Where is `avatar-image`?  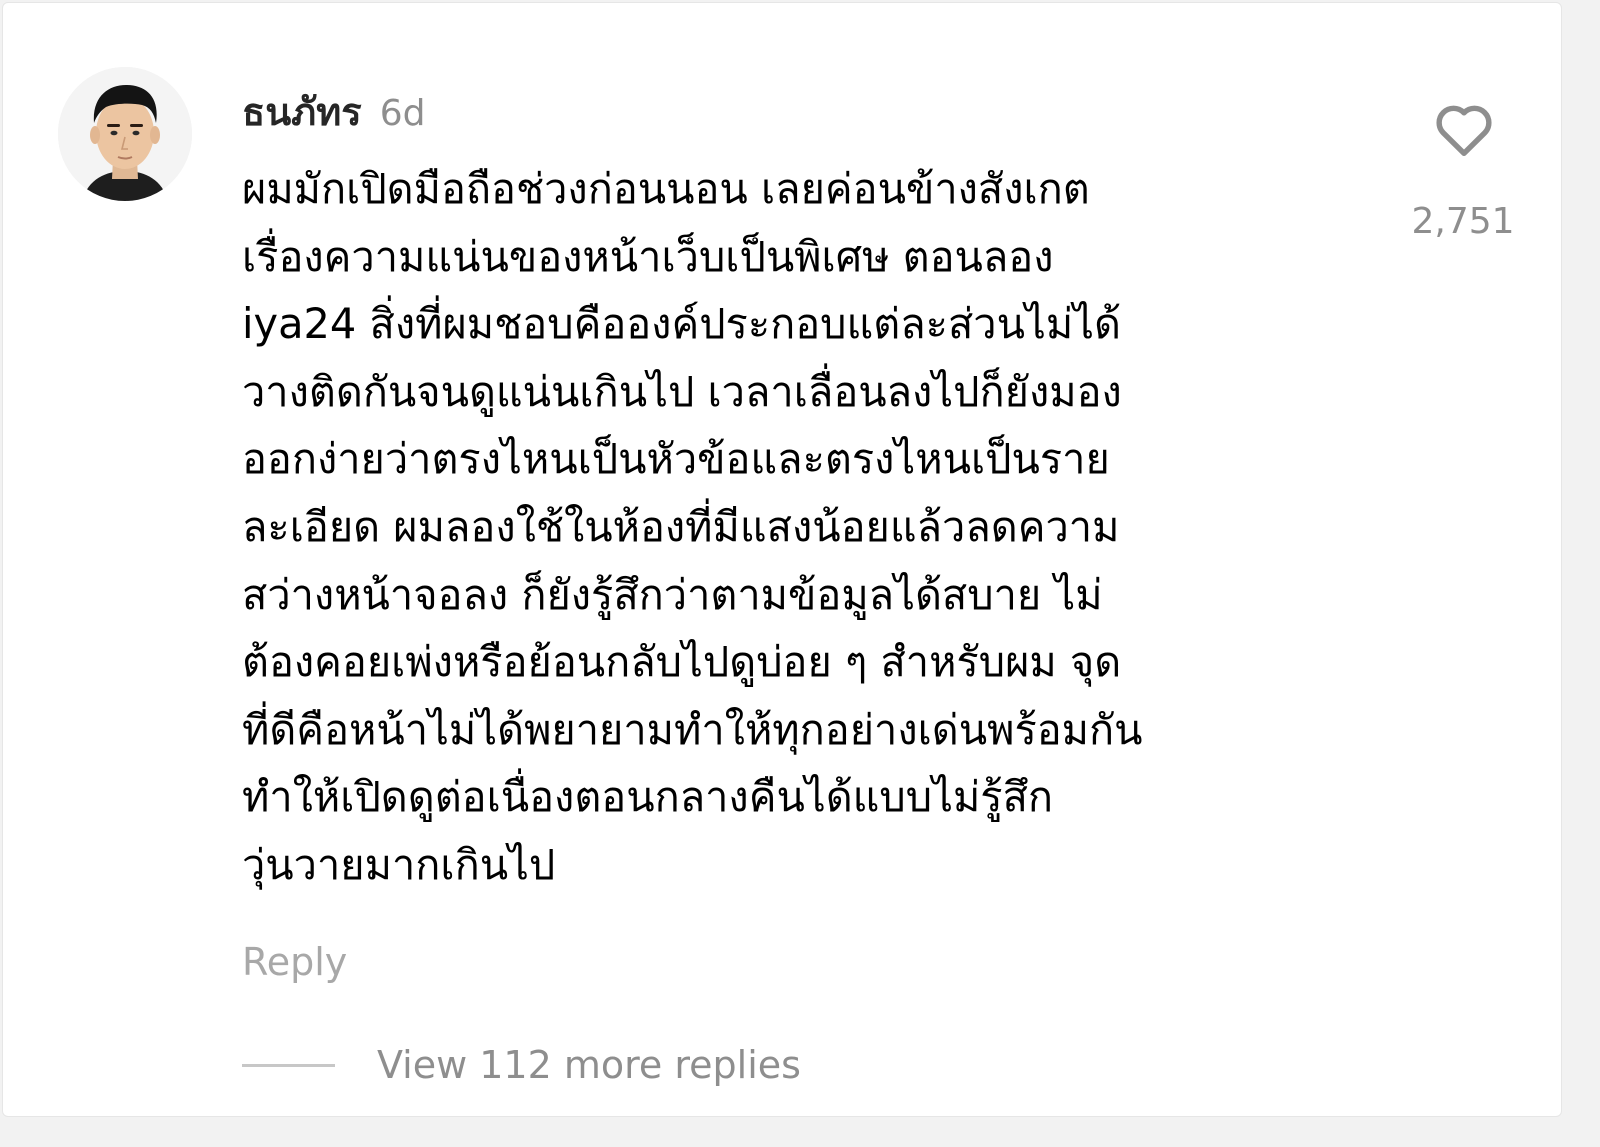 avatar-image is located at coordinates (125, 134).